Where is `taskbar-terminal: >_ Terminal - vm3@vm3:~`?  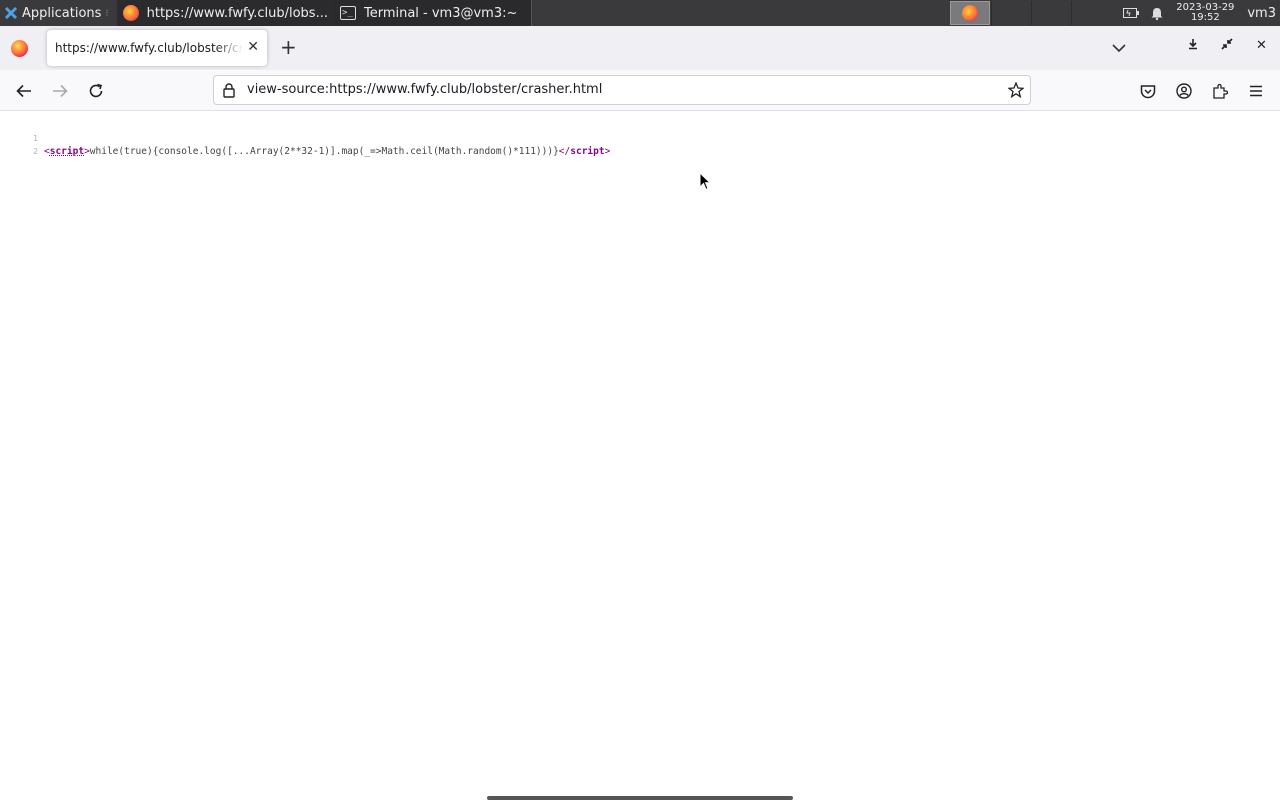
taskbar-terminal: >_ Terminal - vm3@vm3:~ is located at coordinates (432, 13).